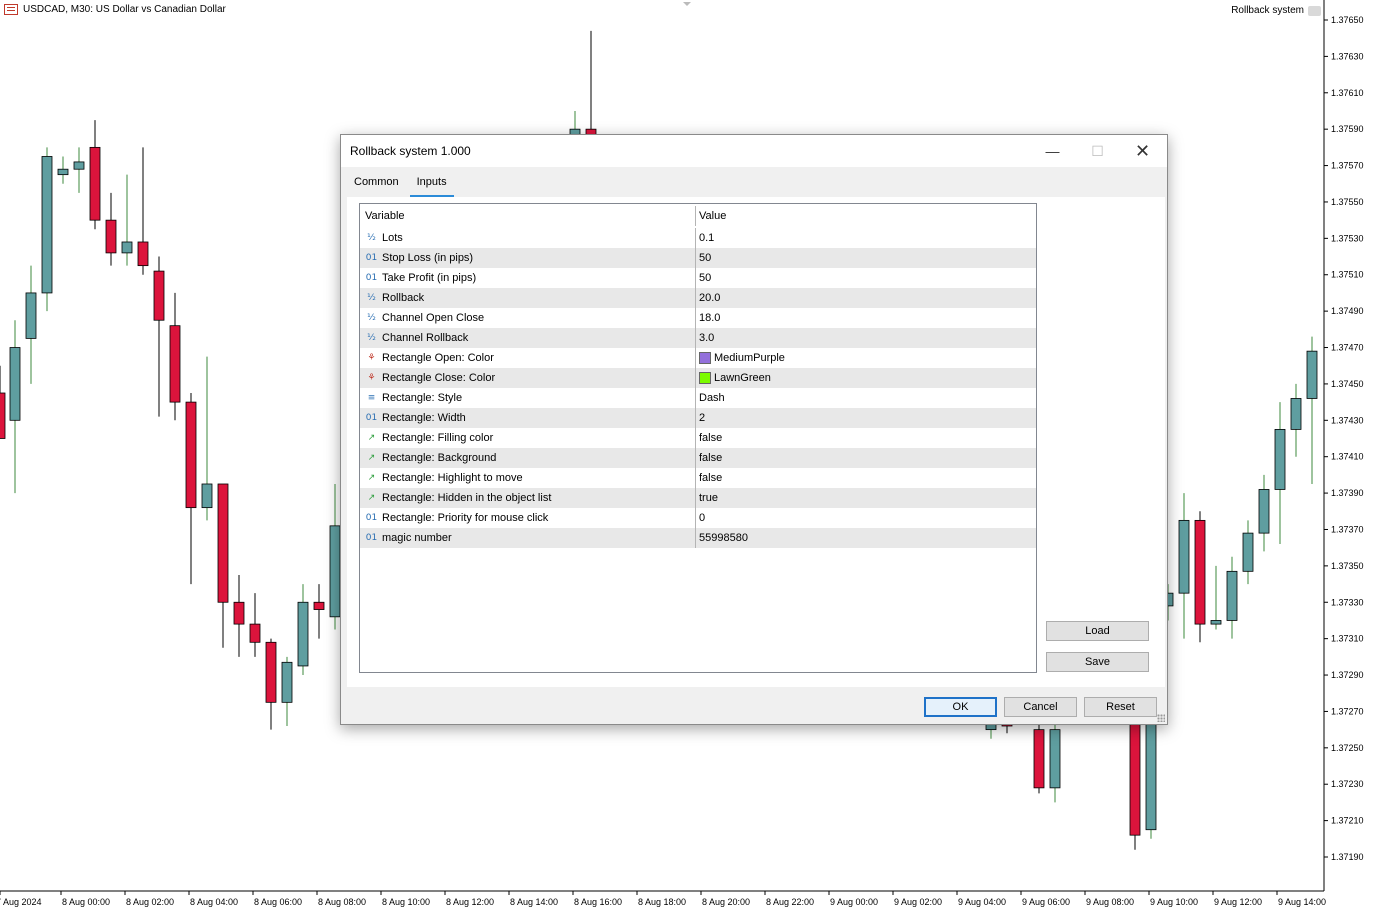 The image size is (1379, 916). I want to click on value-cell: true, so click(866, 498).